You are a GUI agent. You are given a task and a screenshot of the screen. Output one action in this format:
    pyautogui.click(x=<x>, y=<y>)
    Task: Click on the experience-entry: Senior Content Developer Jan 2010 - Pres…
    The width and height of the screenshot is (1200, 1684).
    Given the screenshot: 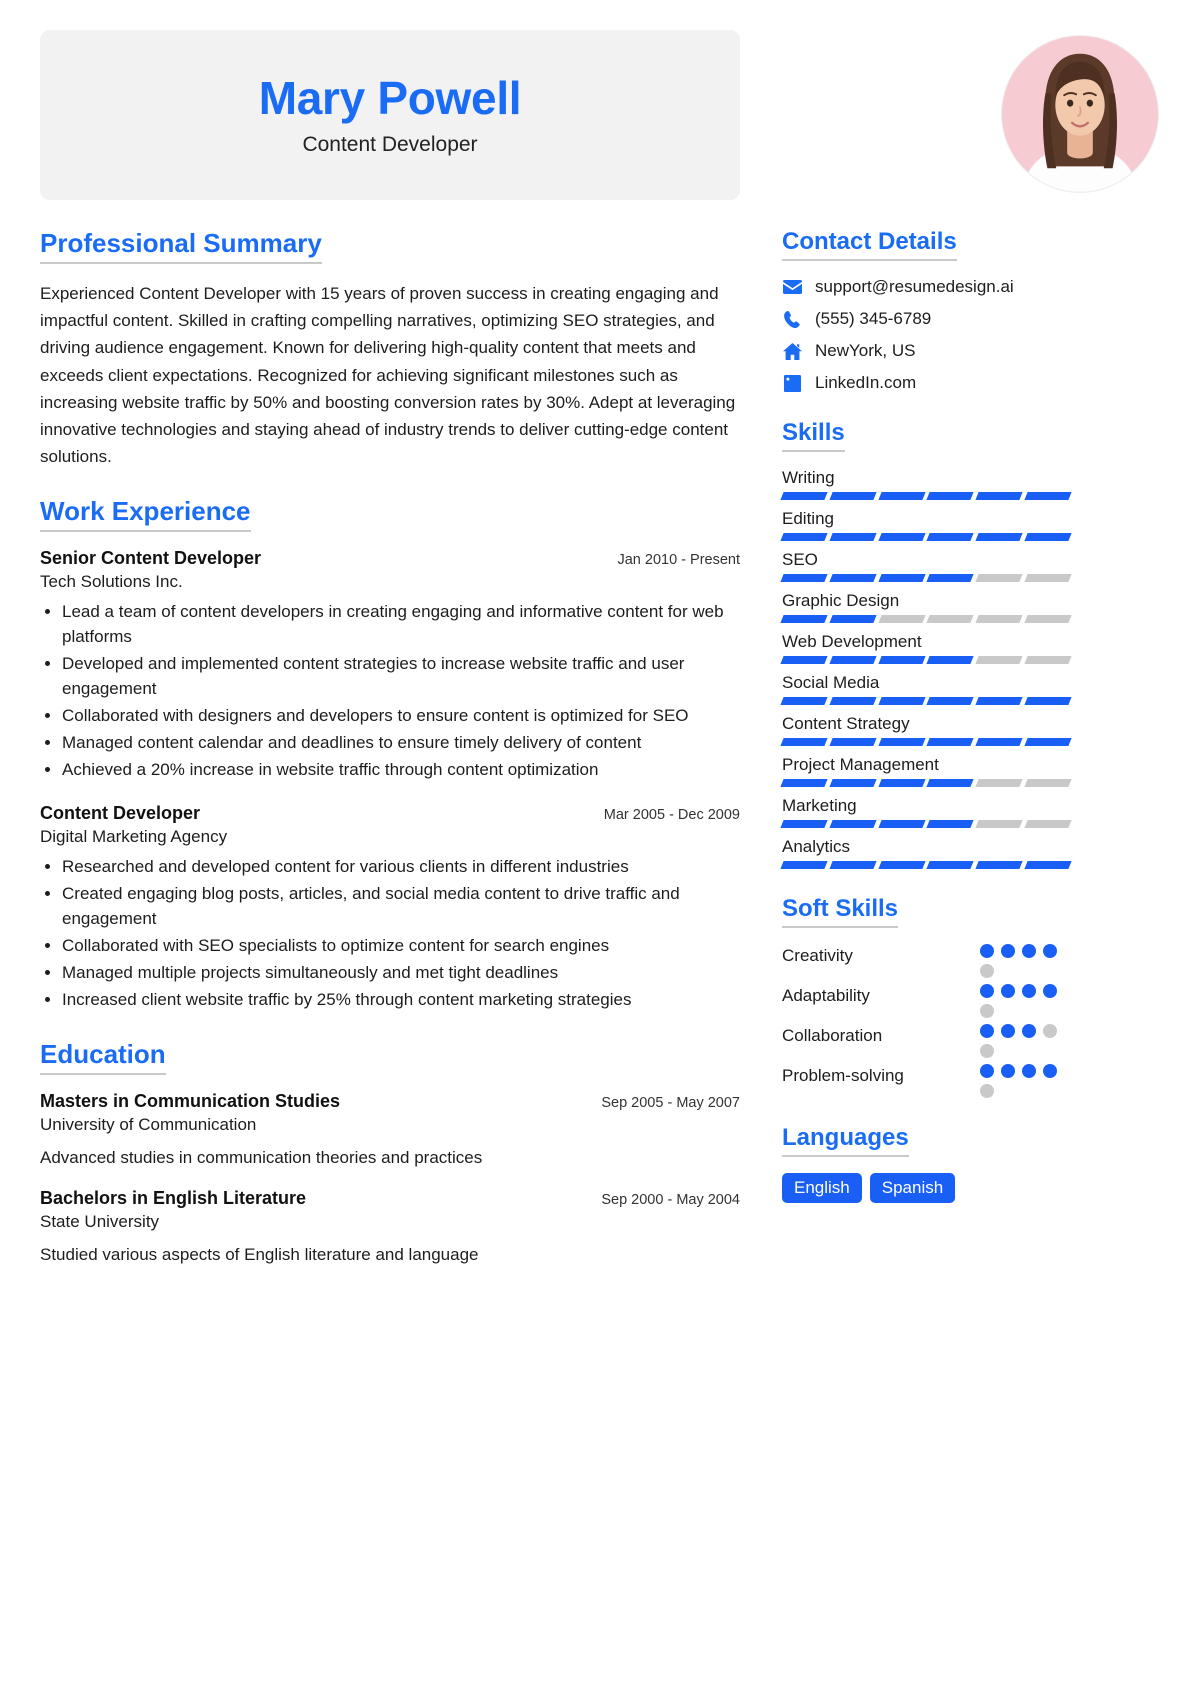 What is the action you would take?
    pyautogui.click(x=390, y=665)
    